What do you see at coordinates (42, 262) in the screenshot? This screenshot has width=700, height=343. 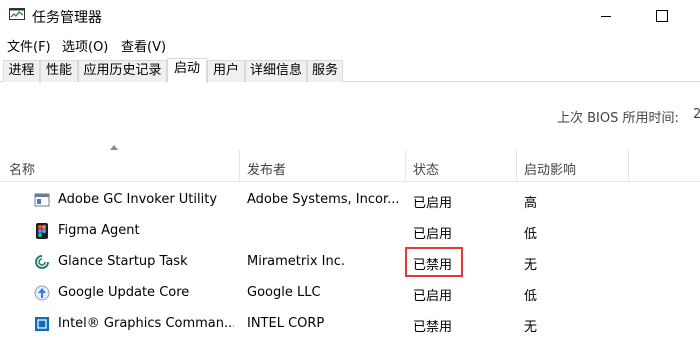 I see `glance-icon` at bounding box center [42, 262].